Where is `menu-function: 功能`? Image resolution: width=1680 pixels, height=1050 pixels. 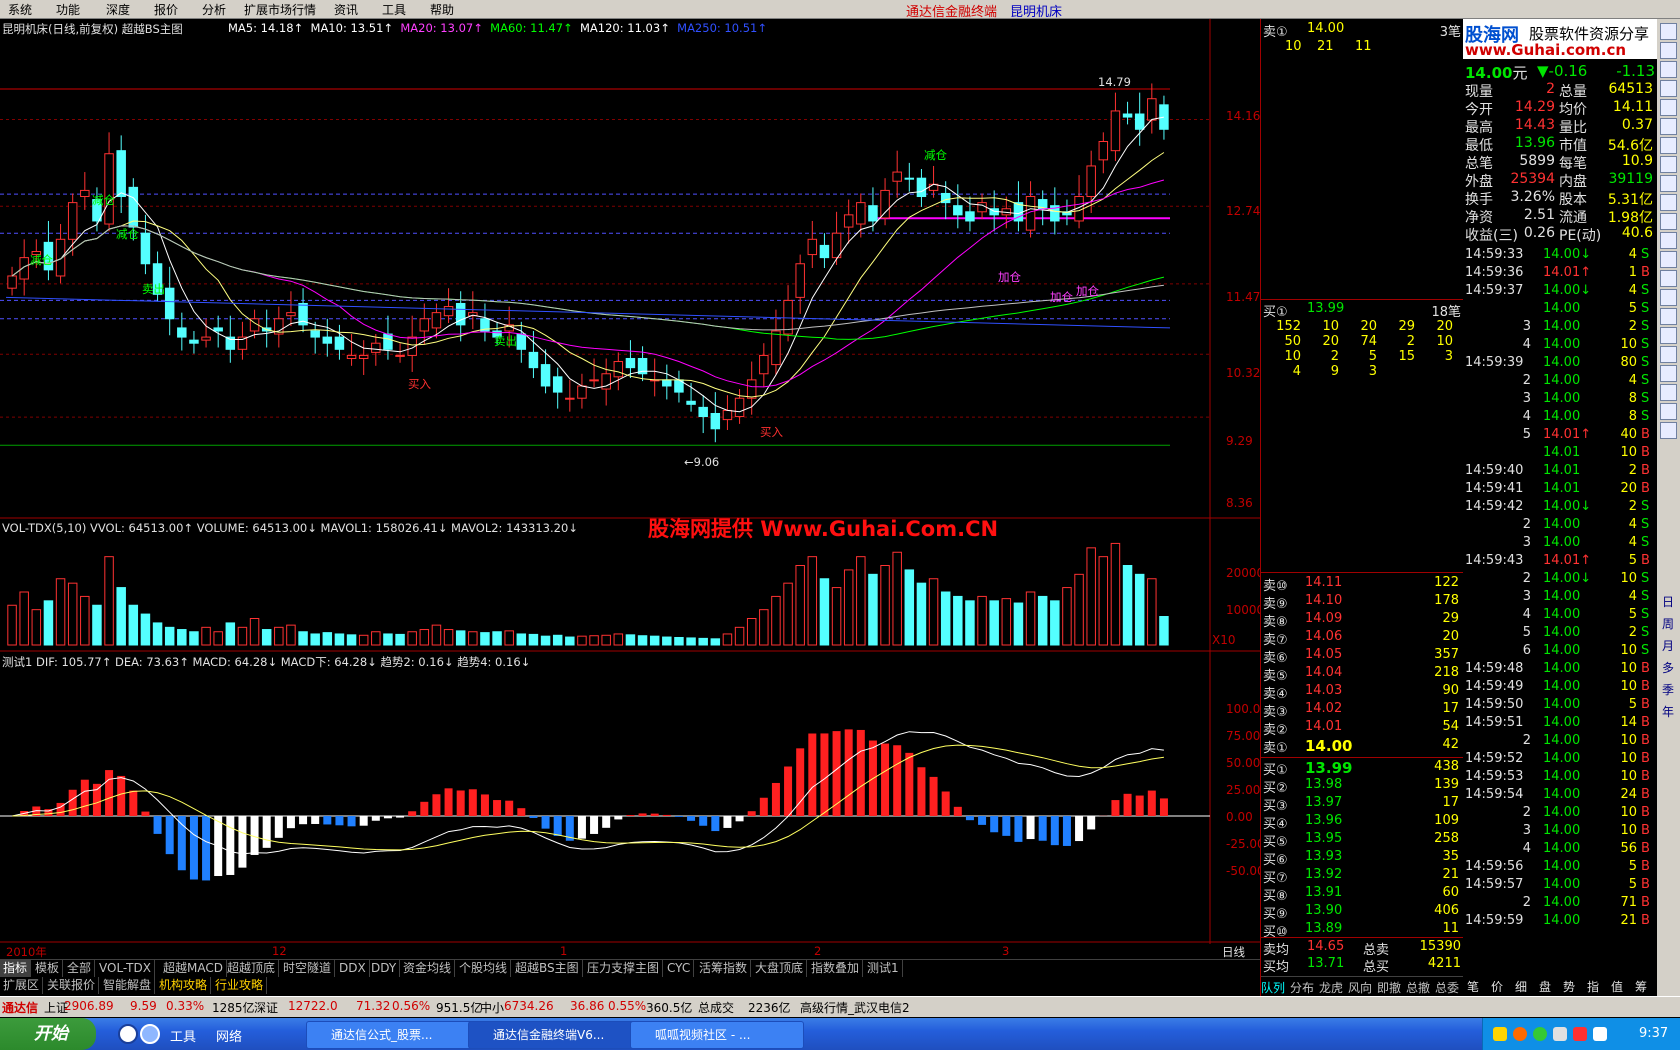
menu-function: 功能 is located at coordinates (68, 9).